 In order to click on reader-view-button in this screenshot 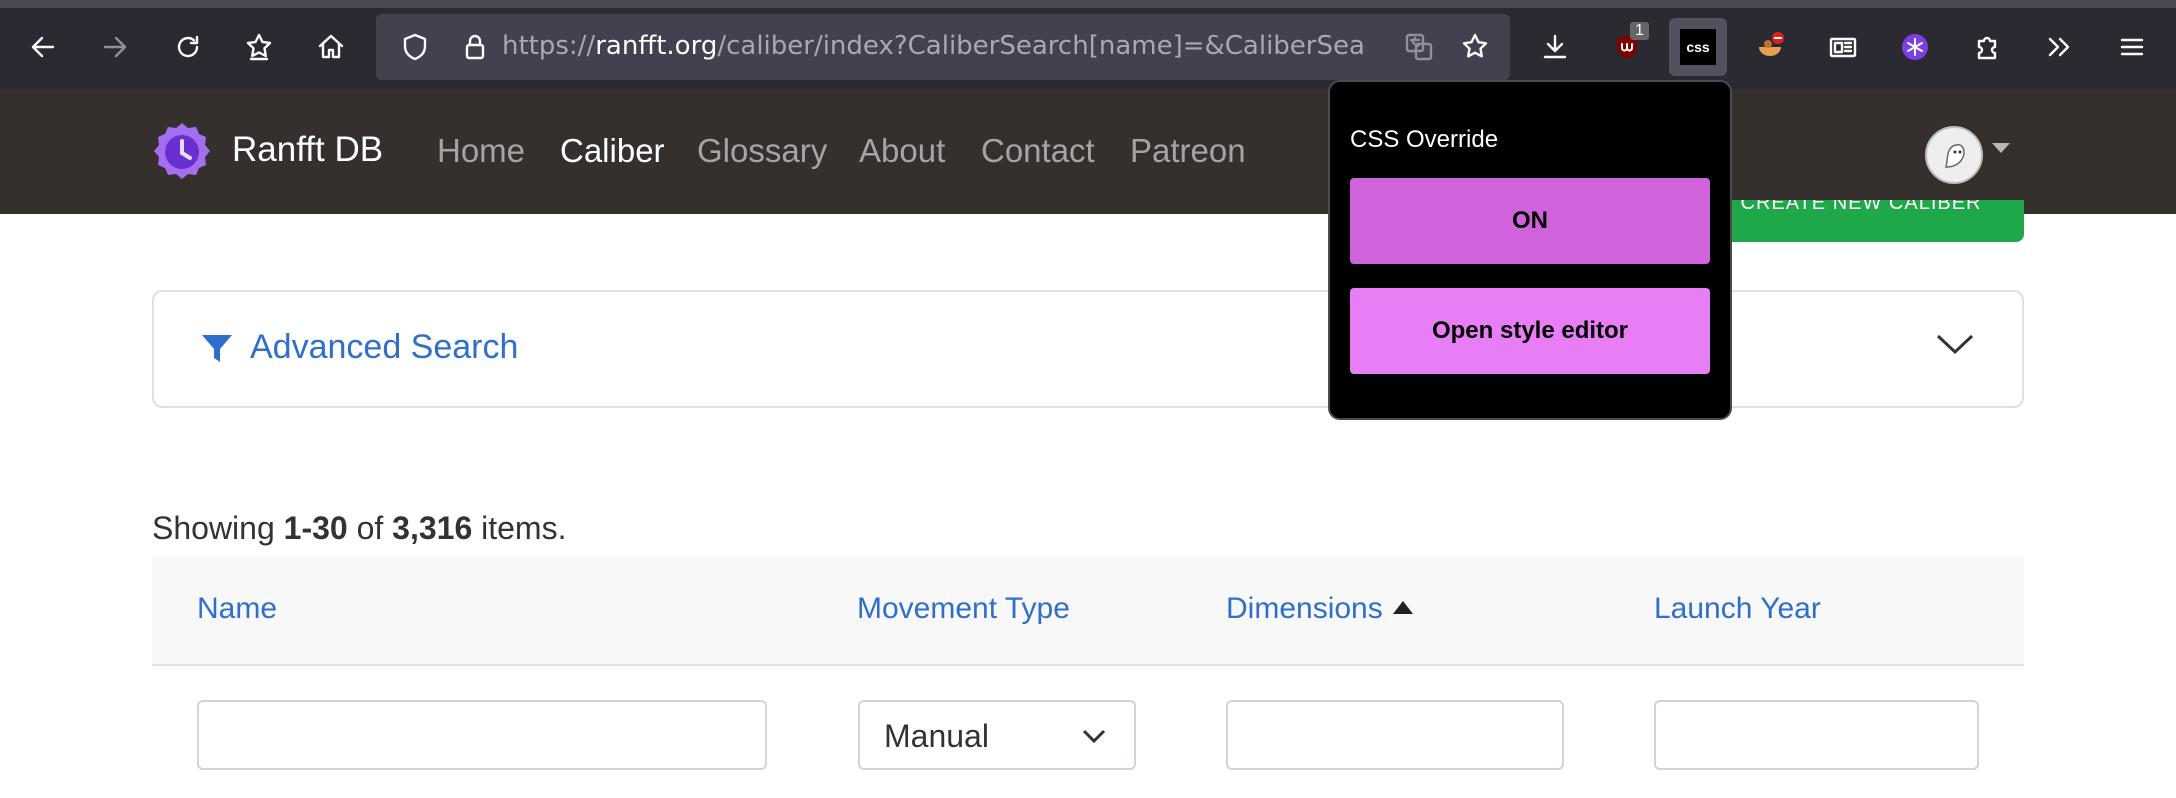, I will do `click(1843, 47)`.